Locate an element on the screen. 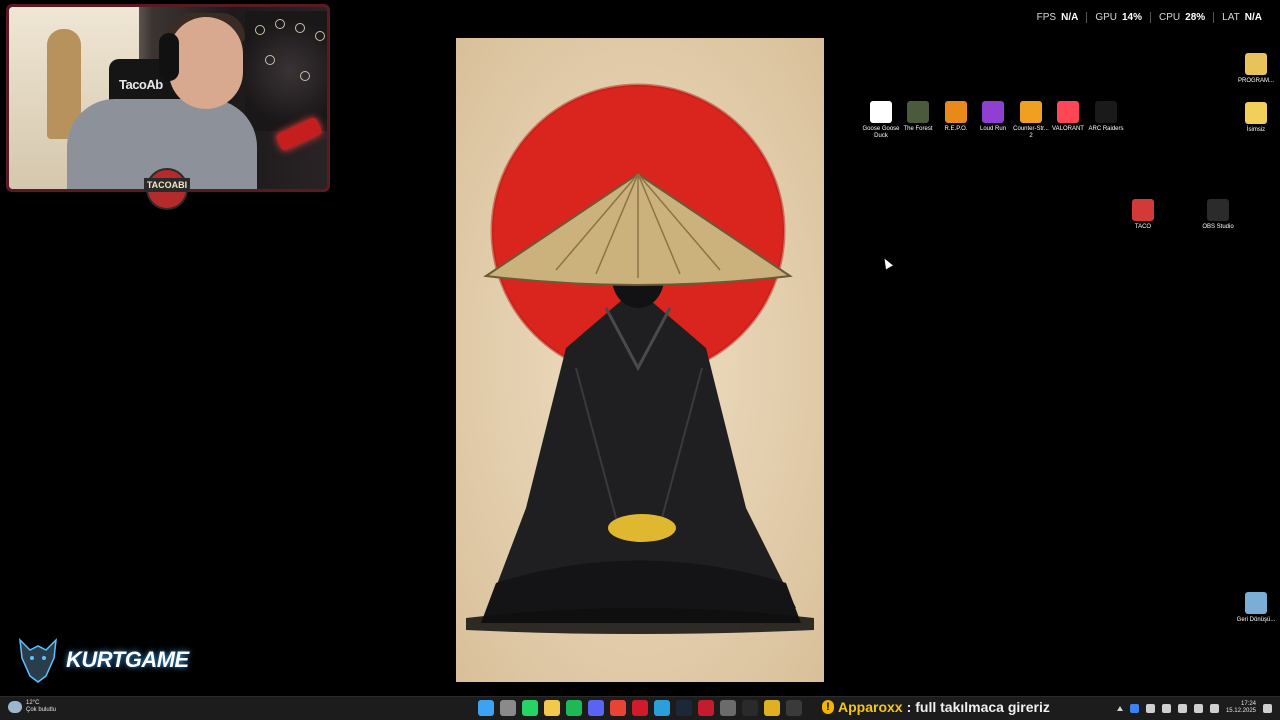 This screenshot has height=720, width=1280. edge-icon is located at coordinates (662, 708).